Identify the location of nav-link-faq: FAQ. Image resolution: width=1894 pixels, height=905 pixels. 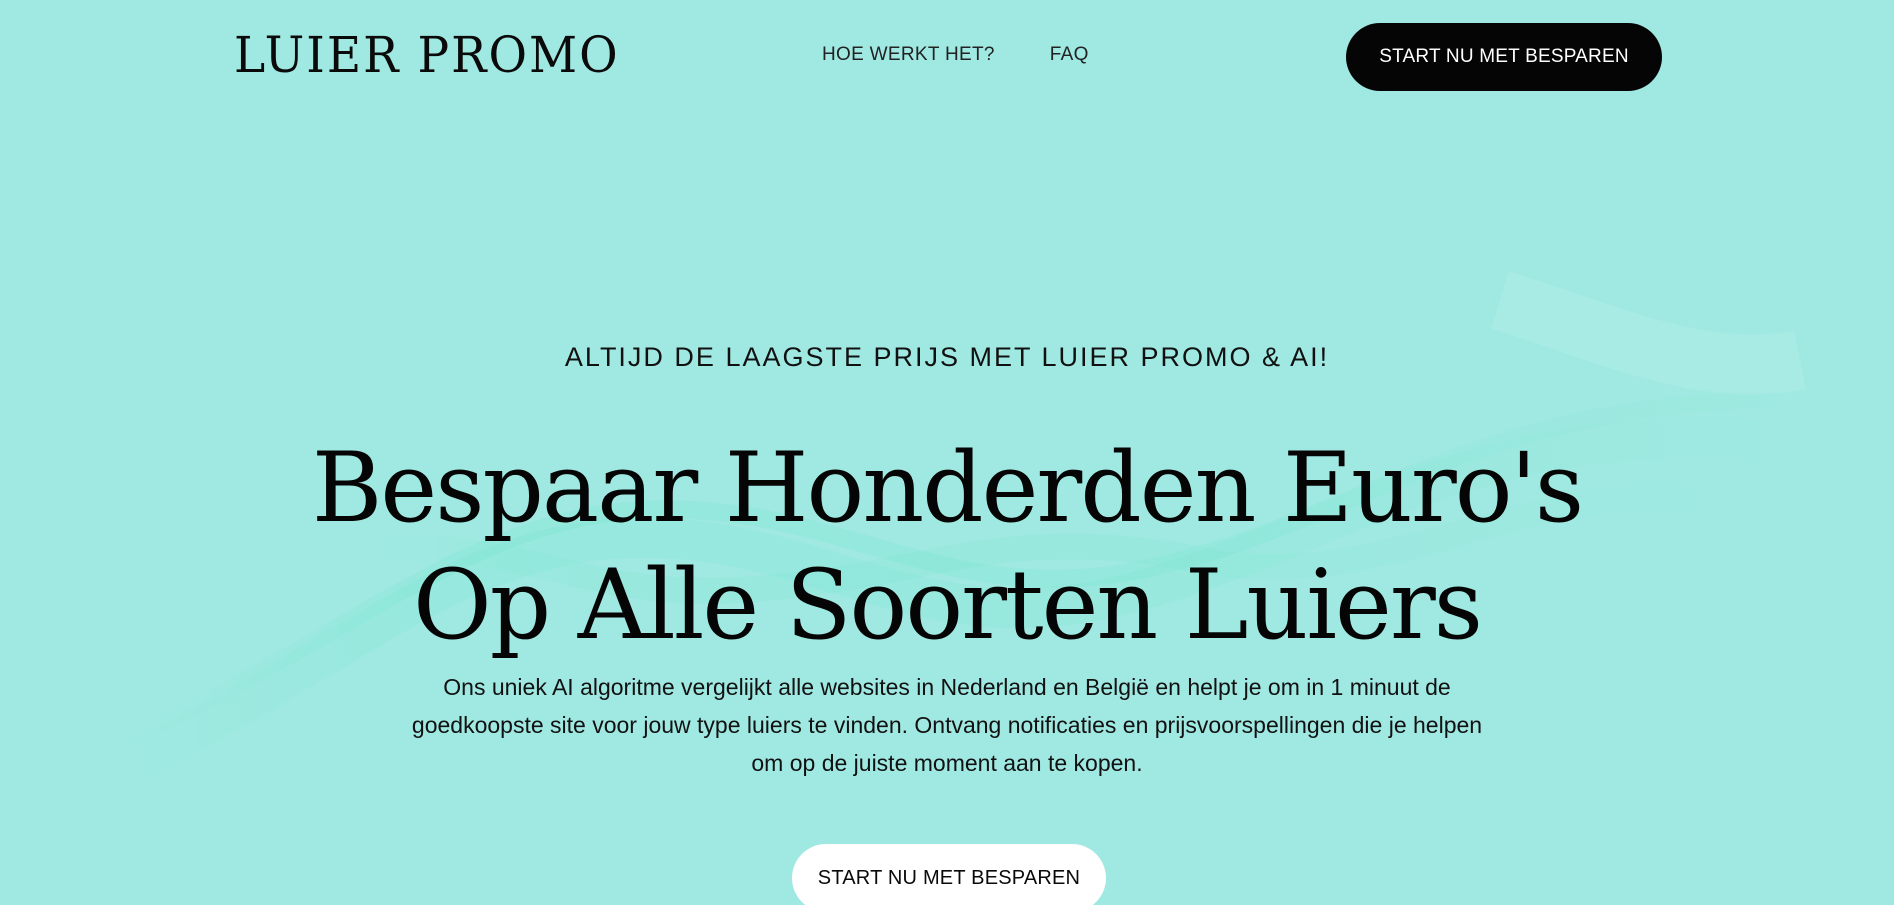
(1069, 55).